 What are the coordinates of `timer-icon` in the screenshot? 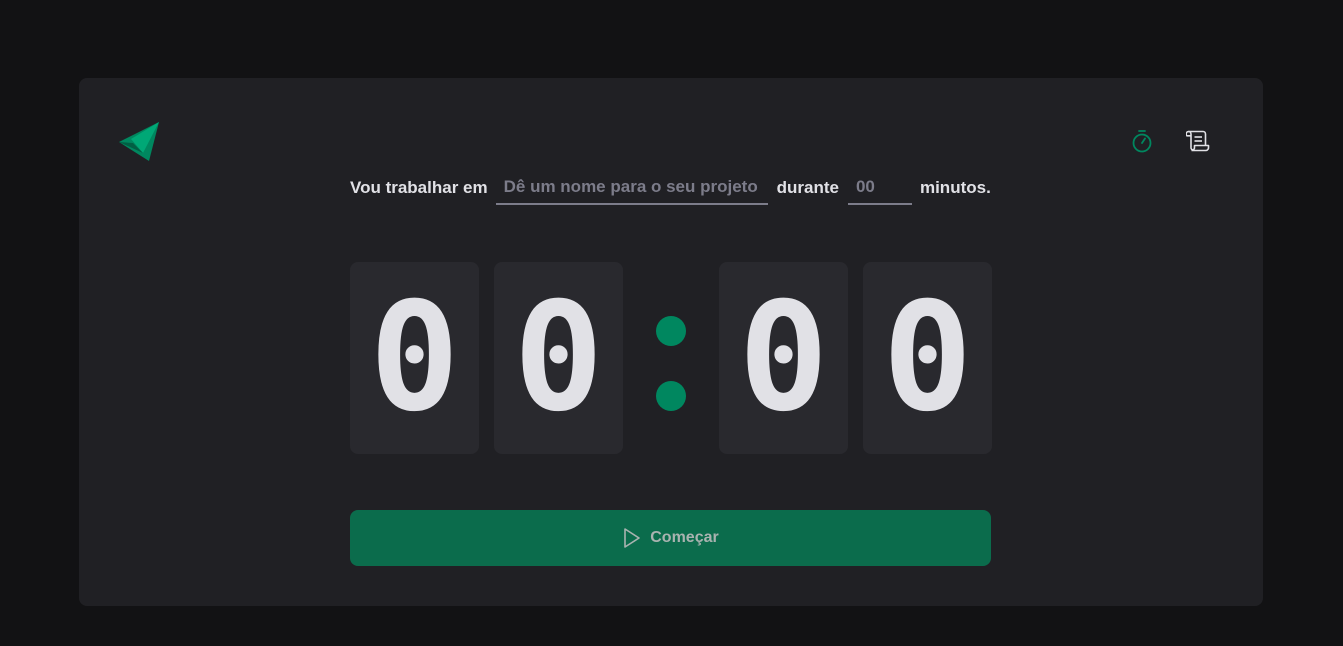 It's located at (1142, 141).